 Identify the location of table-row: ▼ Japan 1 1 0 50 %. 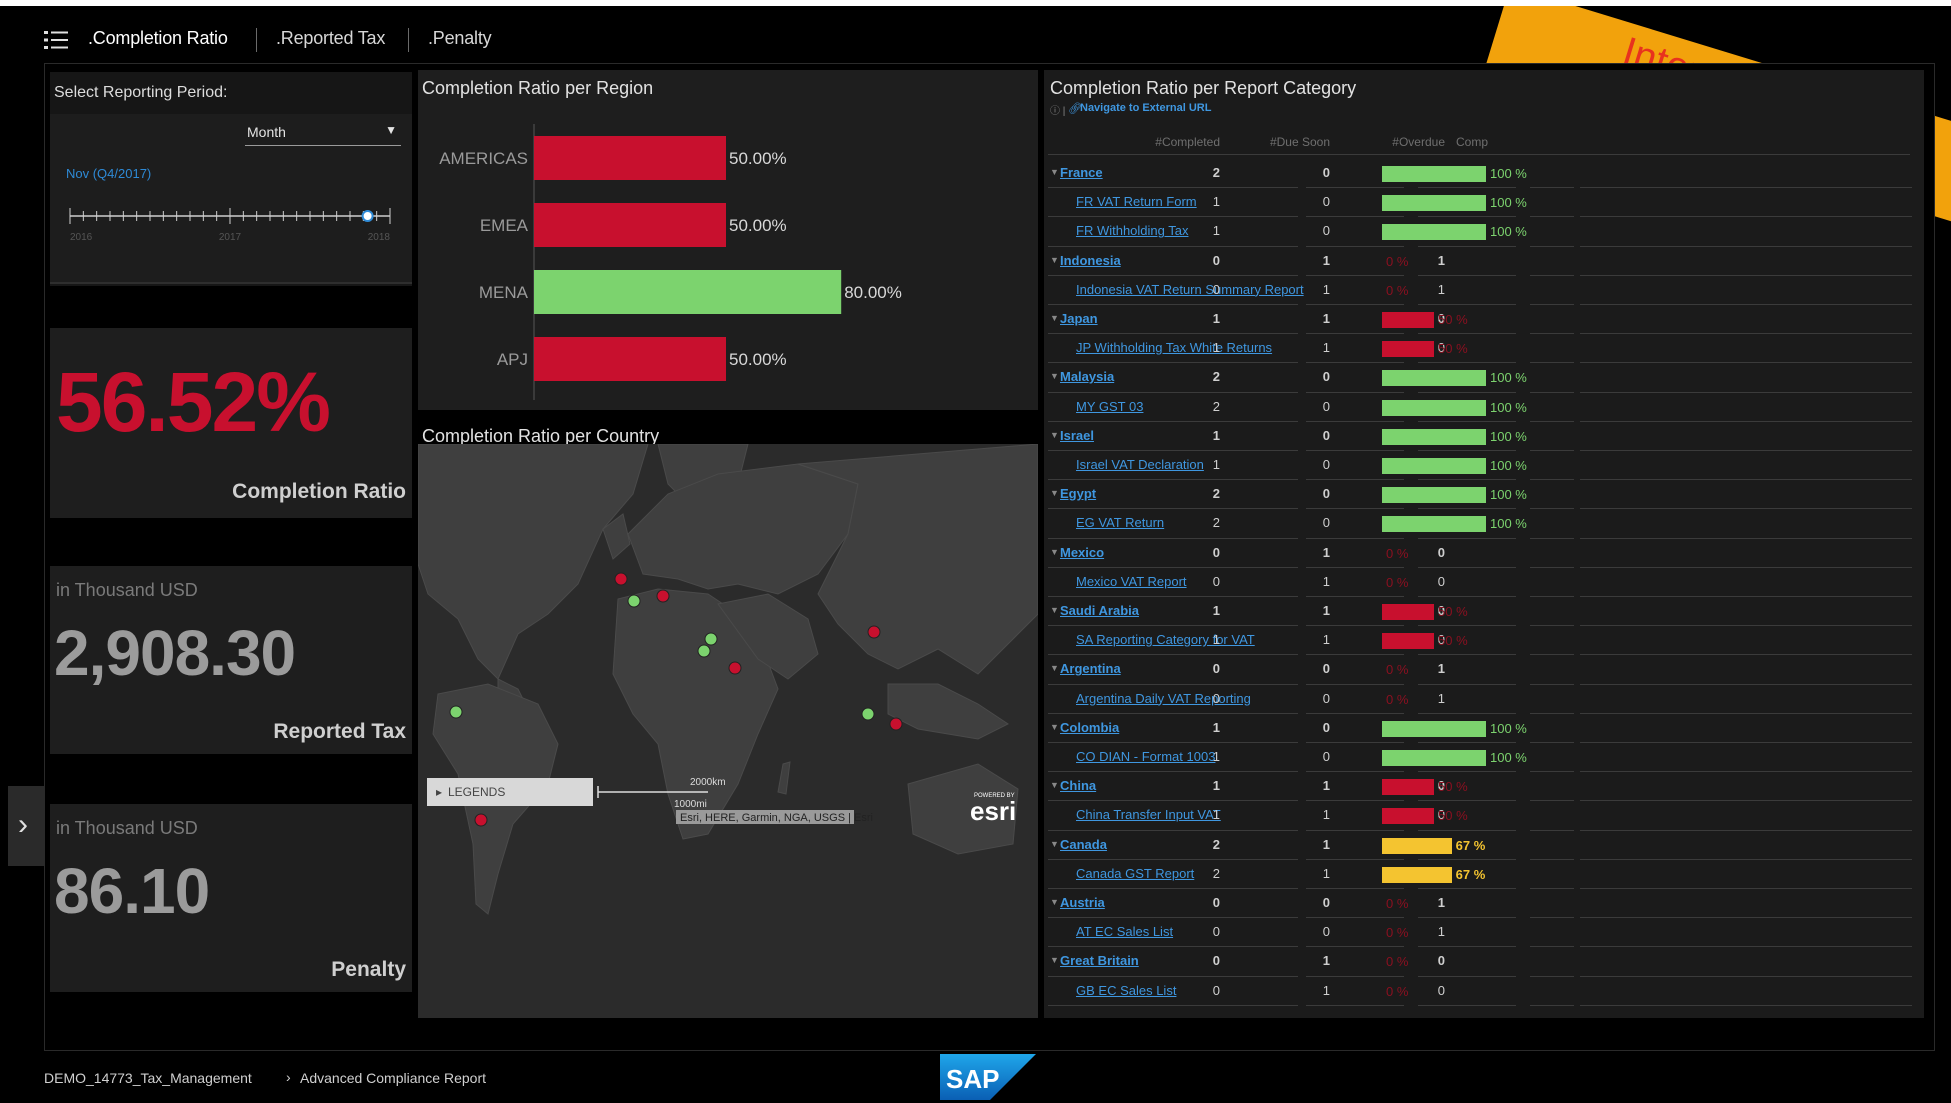
(1479, 320).